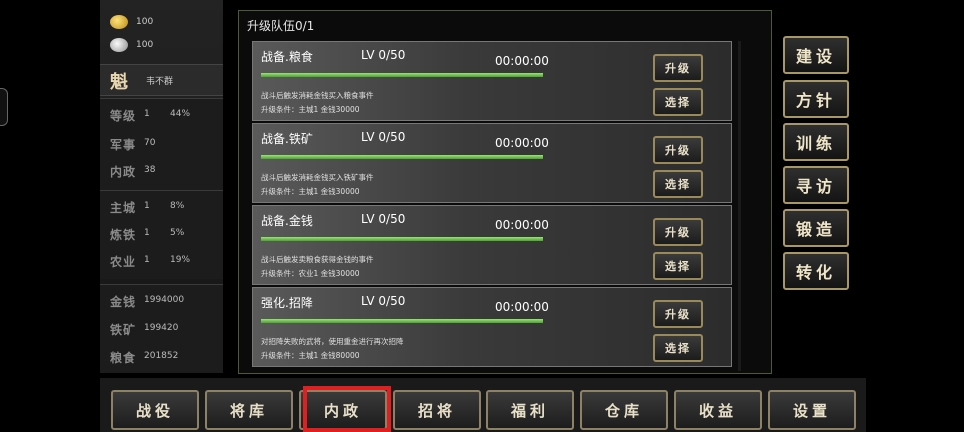 The width and height of the screenshot is (964, 432). Describe the element at coordinates (147, 235) in the screenshot. I see `building-row-smelting: 炼铁 1 5%` at that location.